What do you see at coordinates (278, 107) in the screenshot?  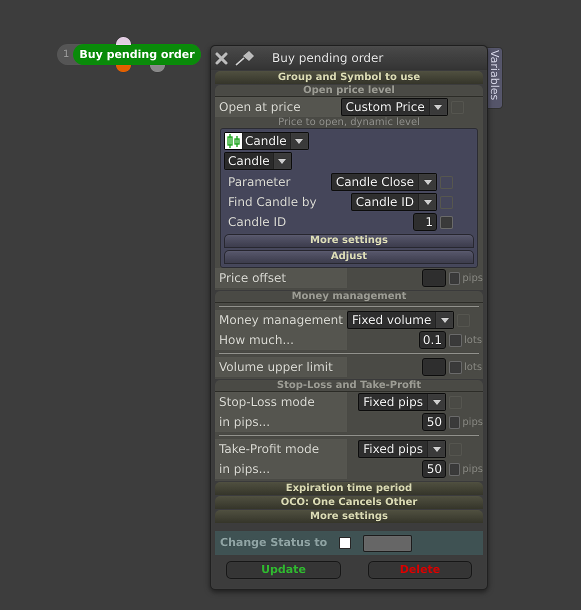 I see `field-label: Open at price` at bounding box center [278, 107].